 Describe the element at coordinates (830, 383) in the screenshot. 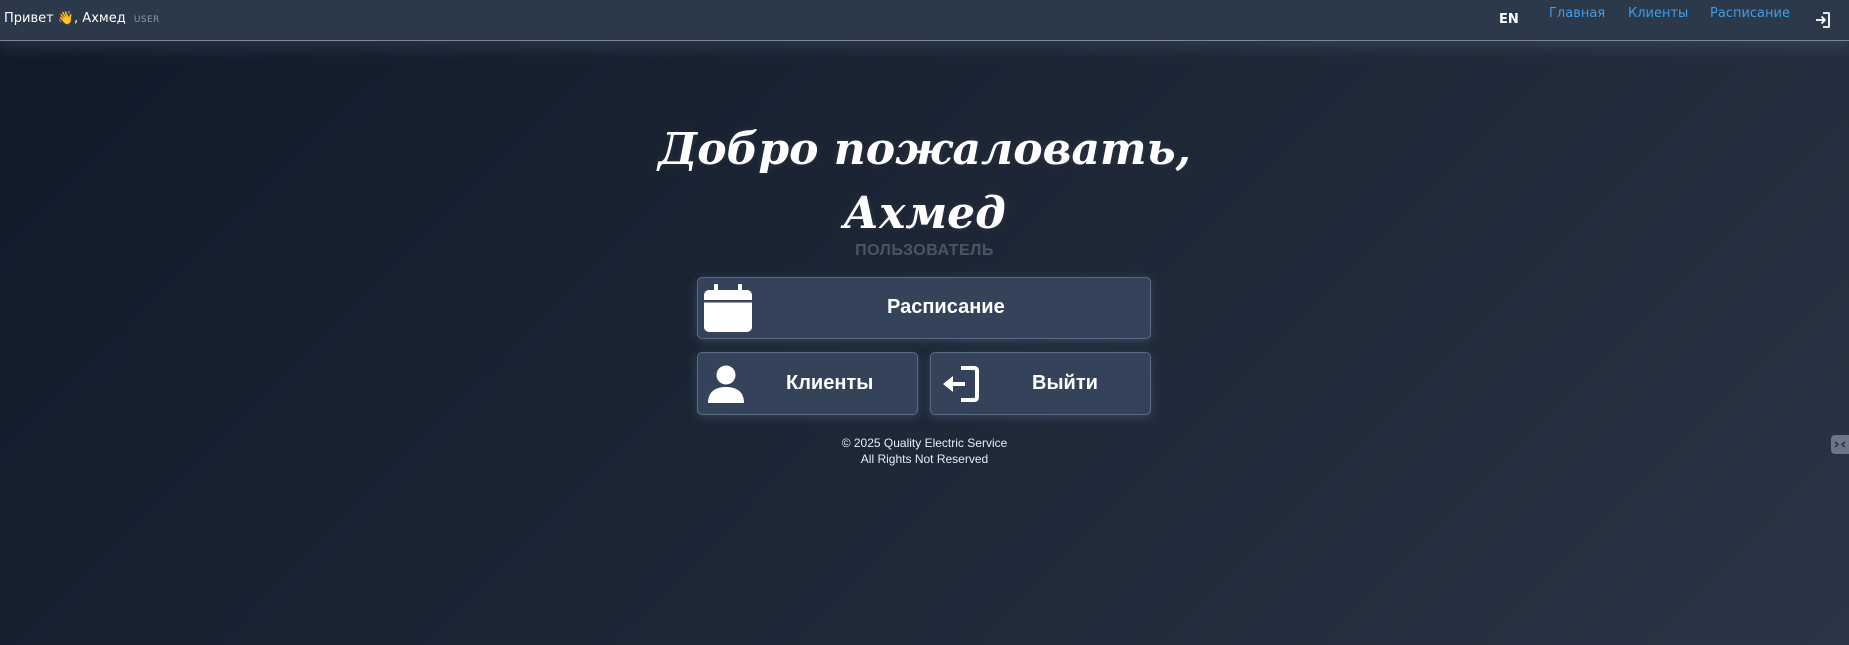

I see `clients-card-label: Клиенты` at that location.